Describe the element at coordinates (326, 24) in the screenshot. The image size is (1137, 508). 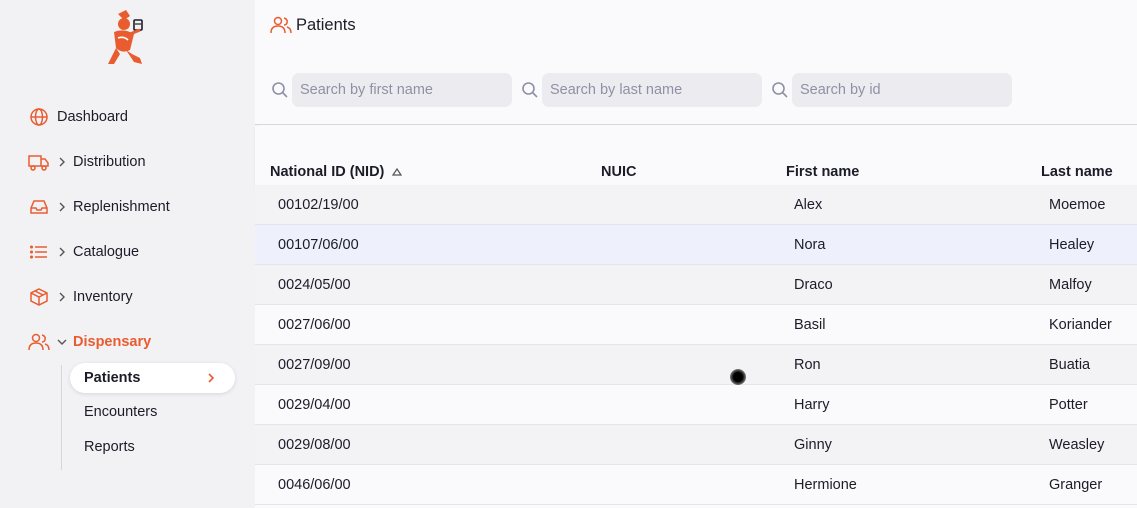
I see `page-title-text: Patients` at that location.